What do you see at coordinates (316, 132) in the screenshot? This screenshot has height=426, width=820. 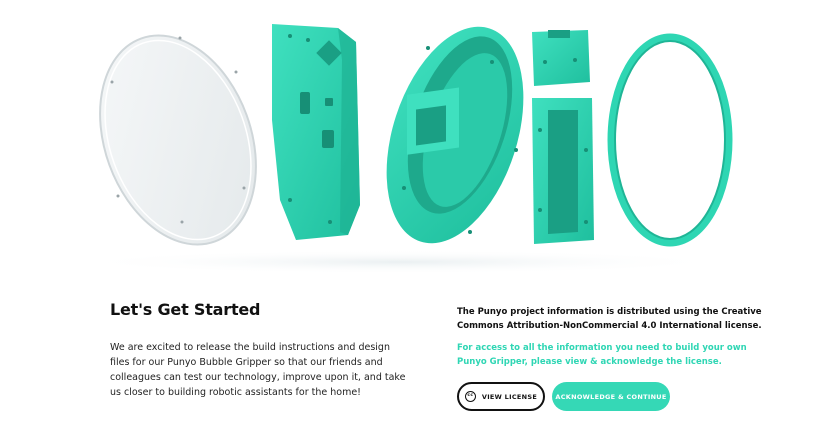 I see `mount-bracket-part` at bounding box center [316, 132].